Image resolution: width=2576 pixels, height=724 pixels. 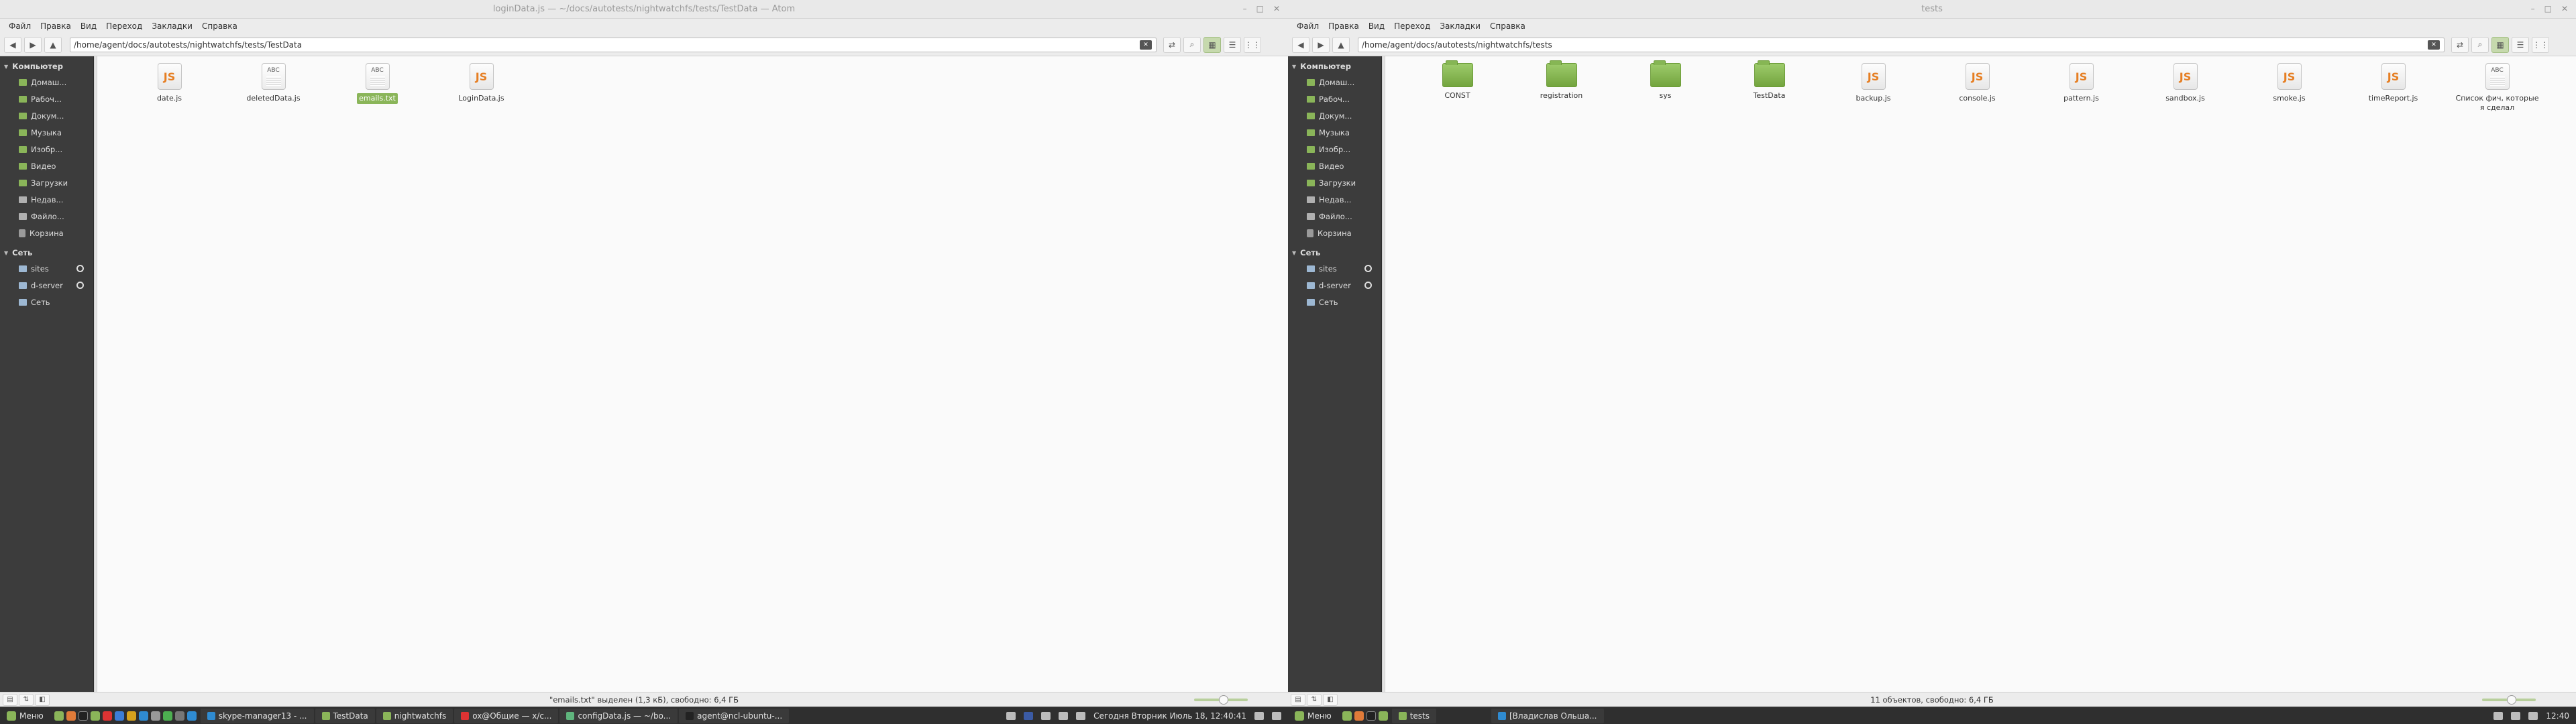 What do you see at coordinates (2081, 89) in the screenshot?
I see `file-item: JS pattern.js` at bounding box center [2081, 89].